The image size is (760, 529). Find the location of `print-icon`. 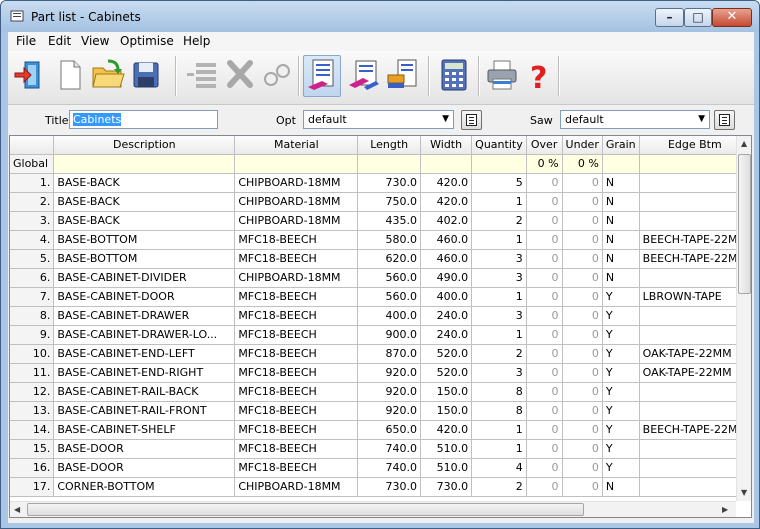

print-icon is located at coordinates (502, 75).